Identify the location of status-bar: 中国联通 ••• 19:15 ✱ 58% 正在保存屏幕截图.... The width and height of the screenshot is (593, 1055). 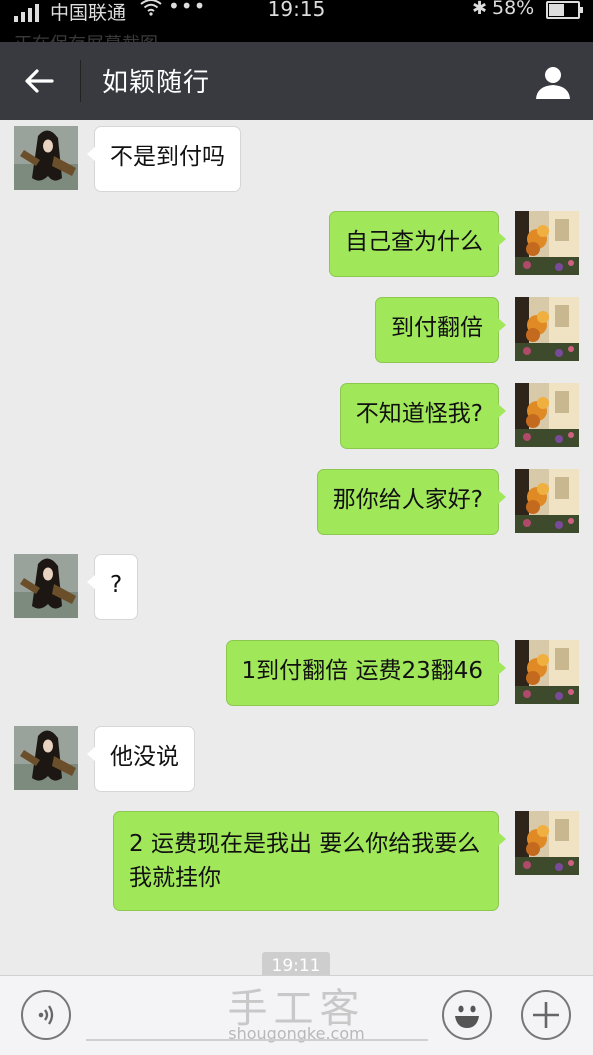
(296, 27).